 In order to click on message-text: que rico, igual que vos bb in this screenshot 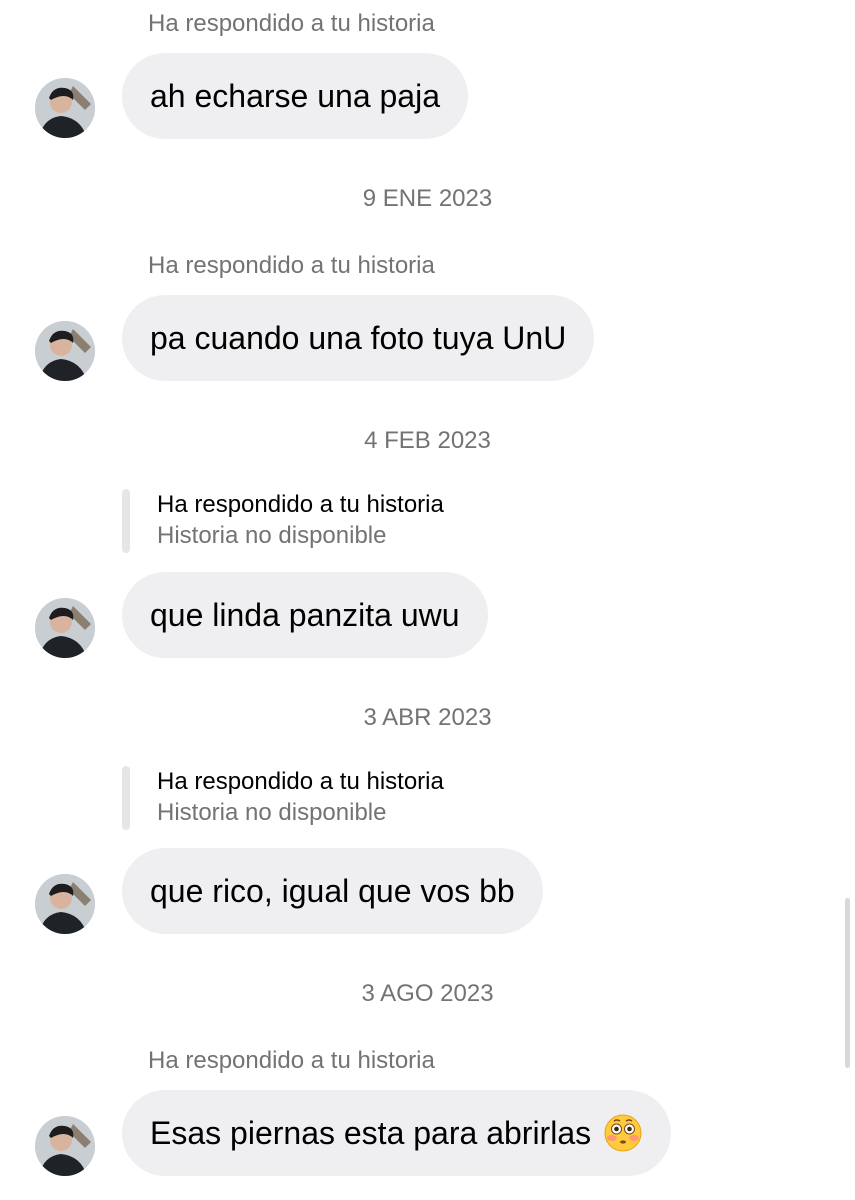, I will do `click(332, 890)`.